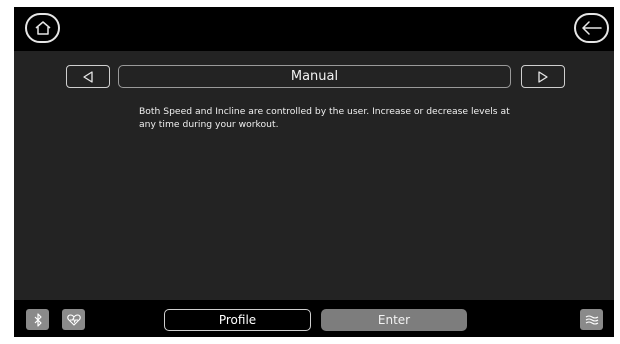 The image size is (620, 344). What do you see at coordinates (314, 318) in the screenshot?
I see `bottom-bar: Profile Enter` at bounding box center [314, 318].